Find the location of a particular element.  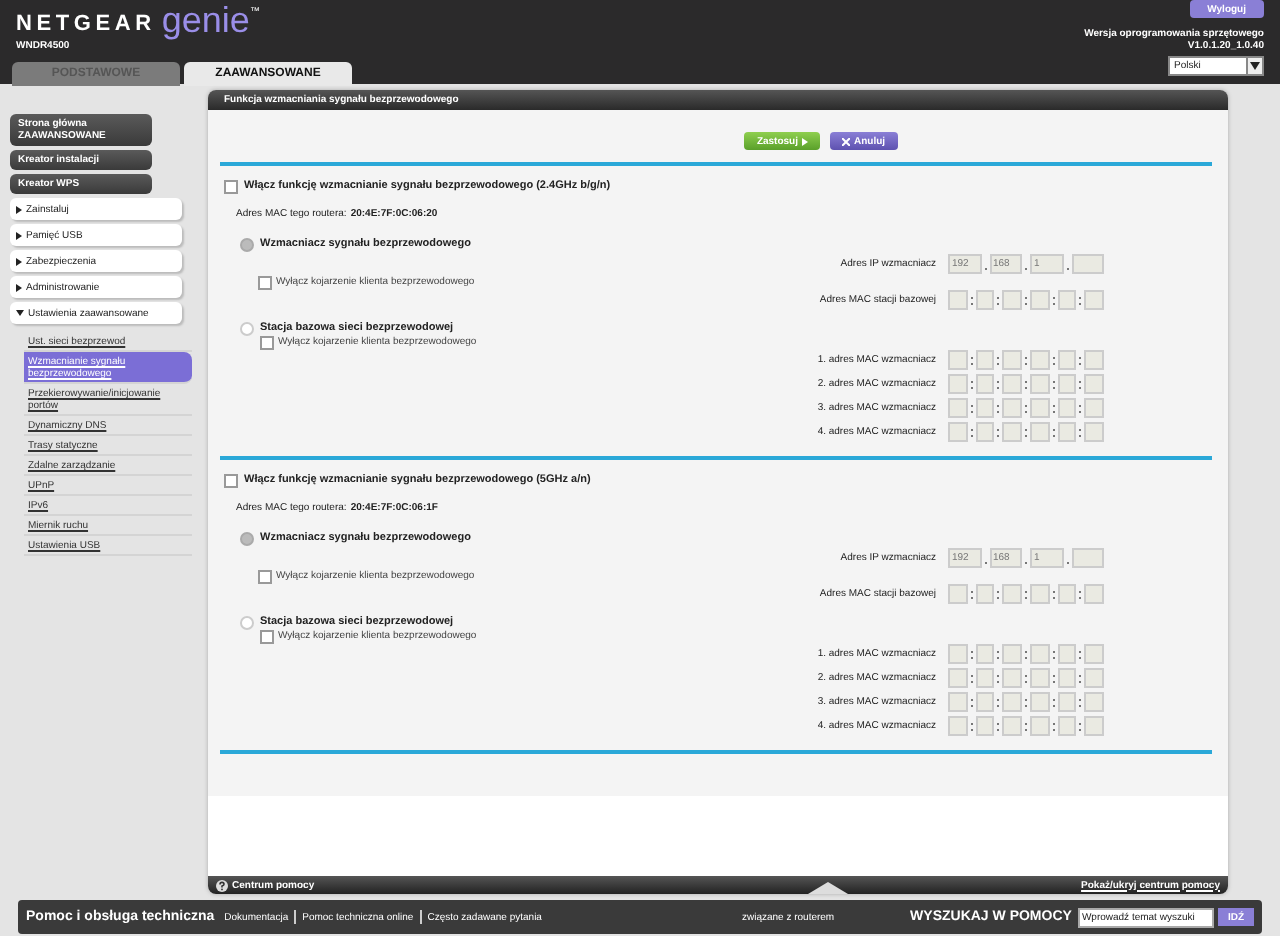

close-icon is located at coordinates (846, 141).